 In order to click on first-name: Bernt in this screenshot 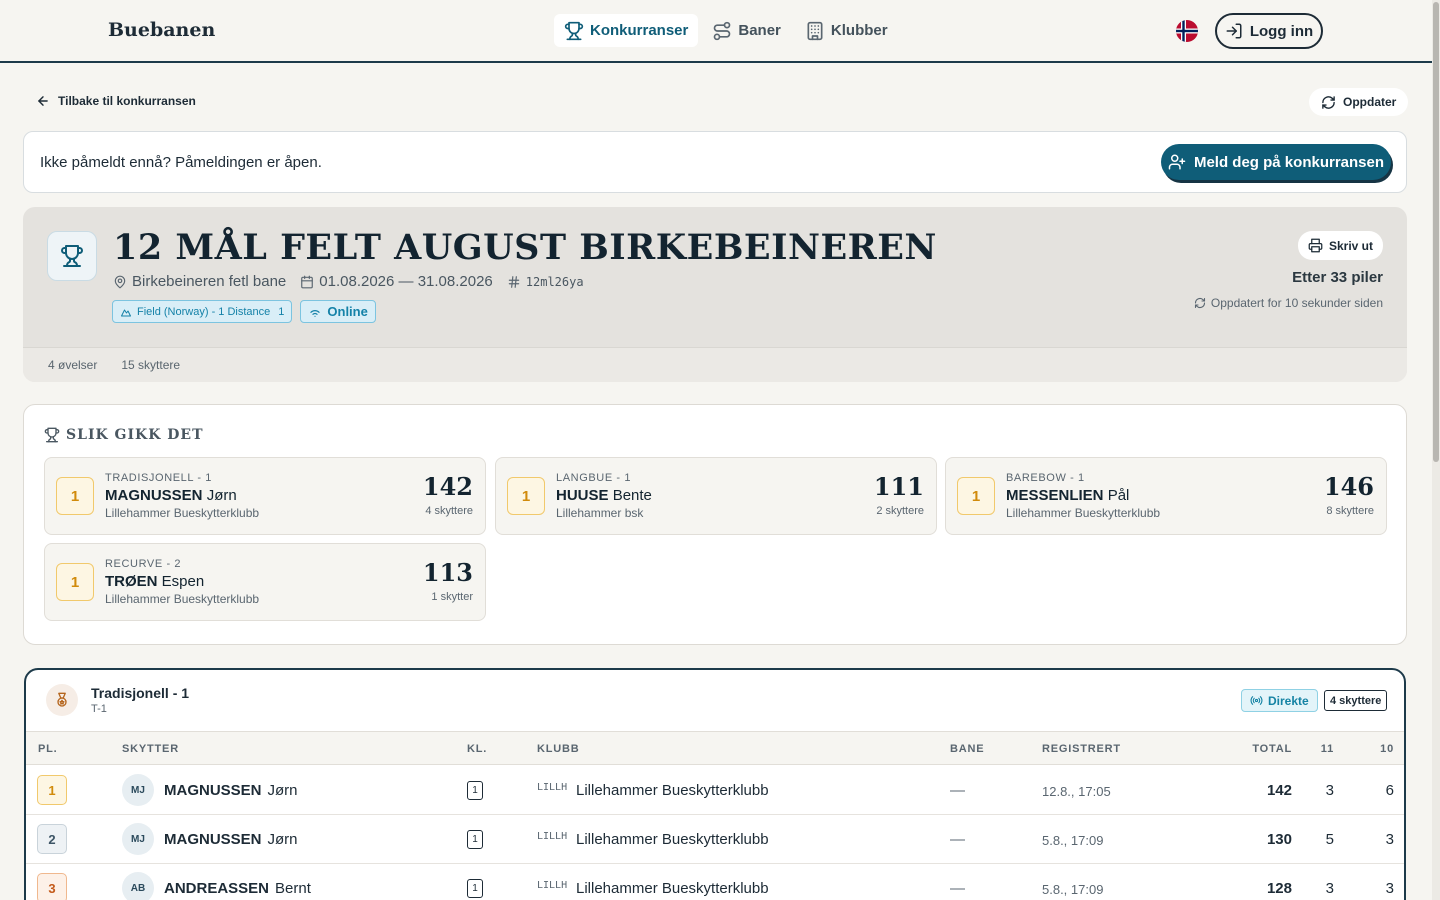, I will do `click(293, 888)`.